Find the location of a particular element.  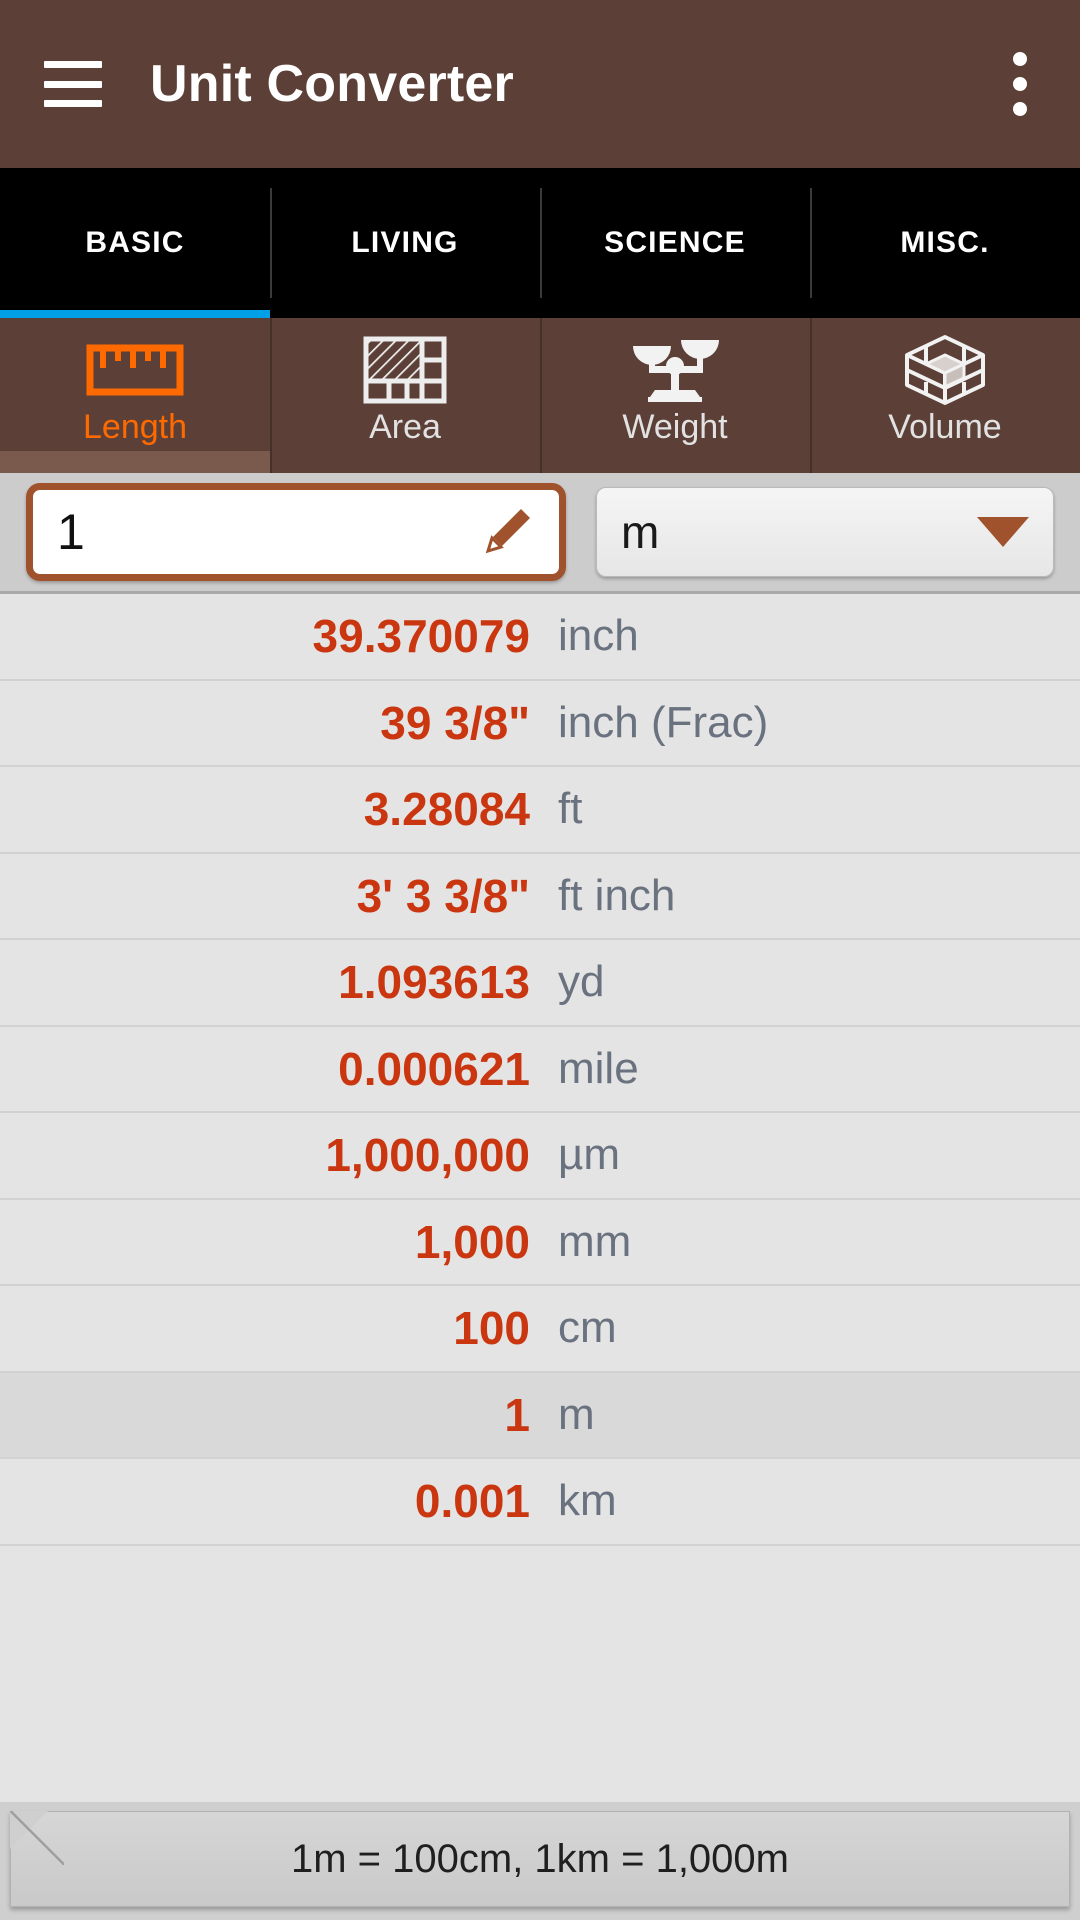

tab-living: LIVING is located at coordinates (405, 243).